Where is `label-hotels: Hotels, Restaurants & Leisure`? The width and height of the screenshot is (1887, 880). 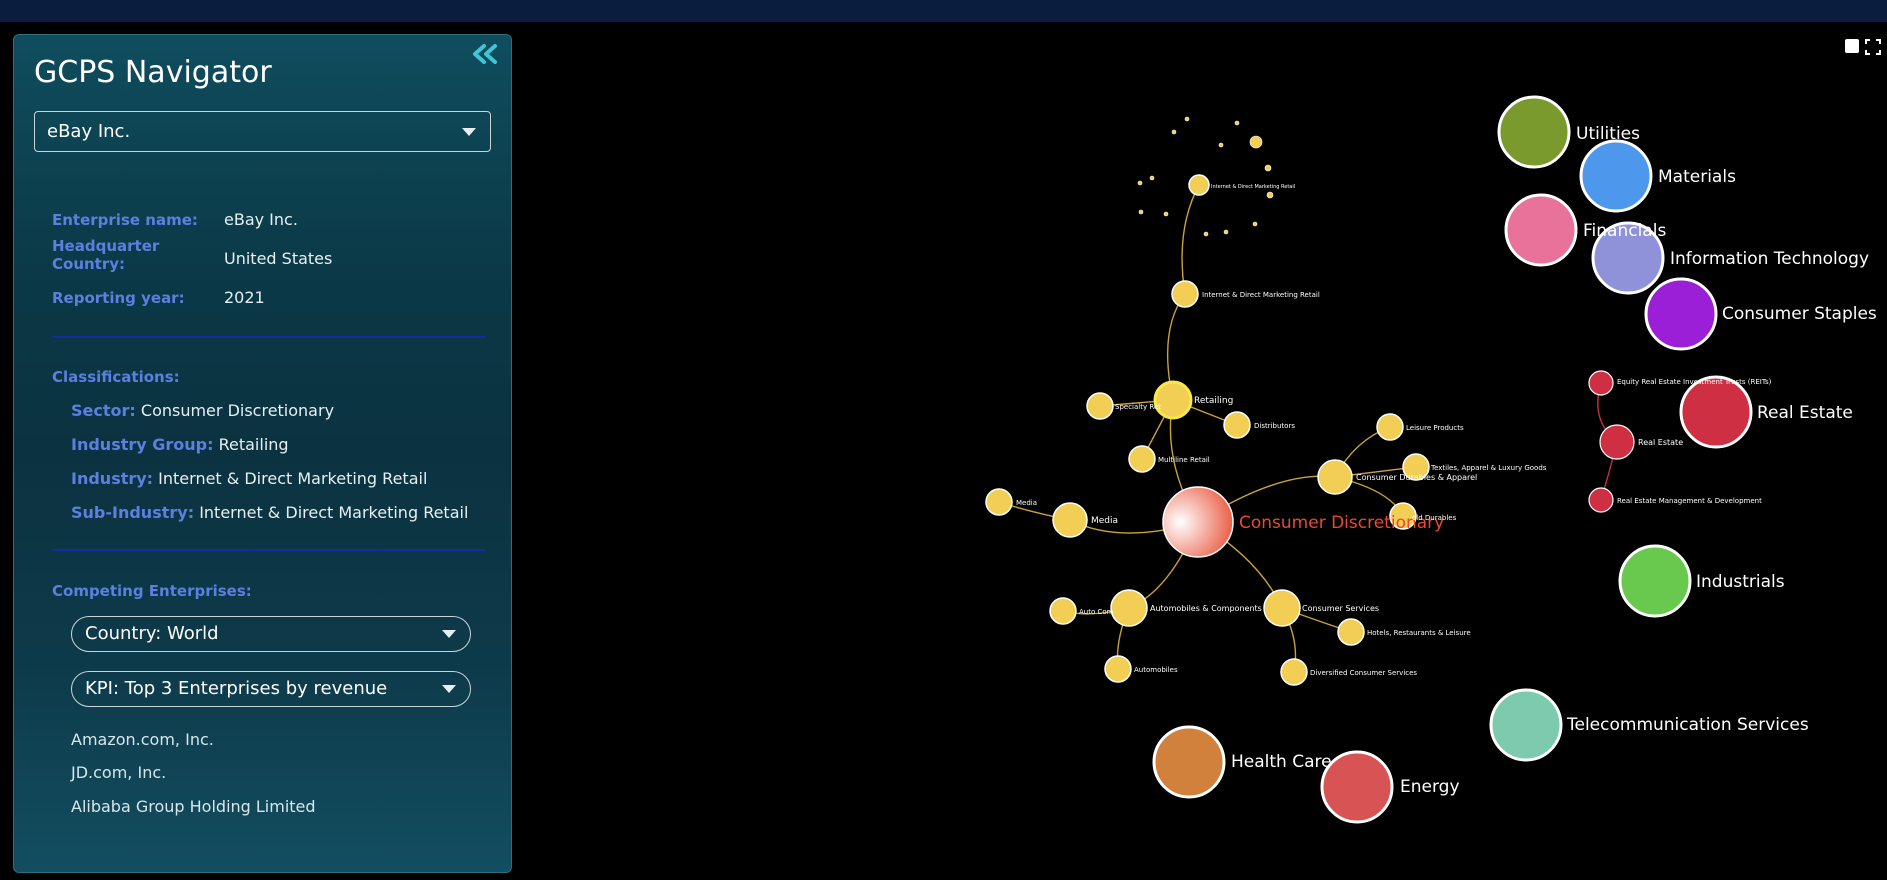 label-hotels: Hotels, Restaurants & Leisure is located at coordinates (1419, 633).